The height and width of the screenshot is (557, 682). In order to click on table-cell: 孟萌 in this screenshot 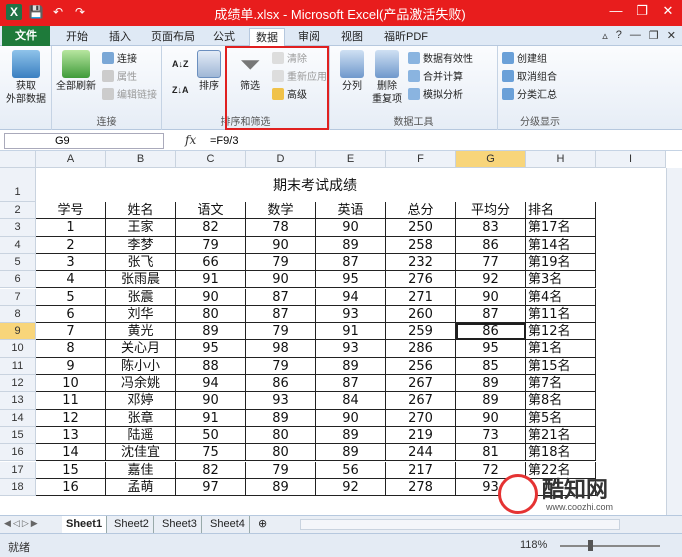, I will do `click(141, 487)`.